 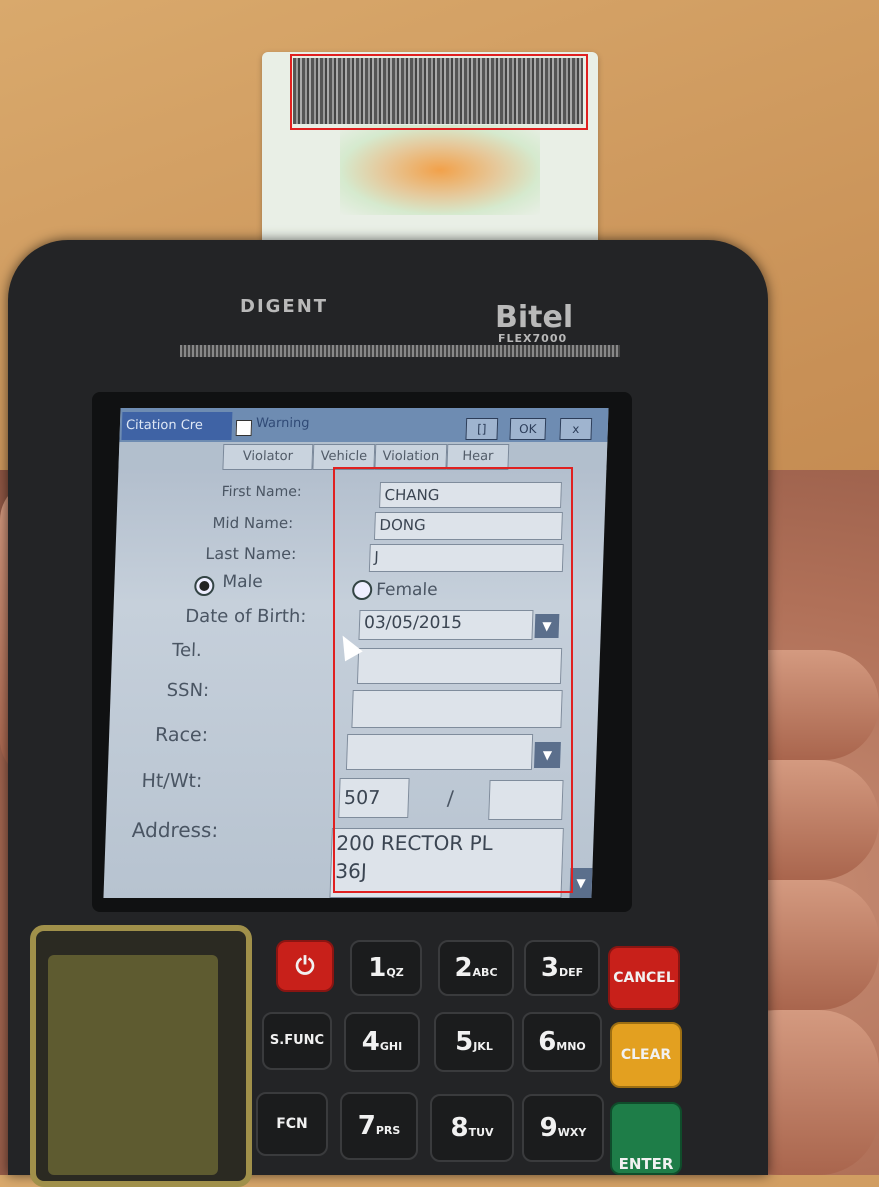 What do you see at coordinates (453, 680) in the screenshot?
I see `form-highlight-box` at bounding box center [453, 680].